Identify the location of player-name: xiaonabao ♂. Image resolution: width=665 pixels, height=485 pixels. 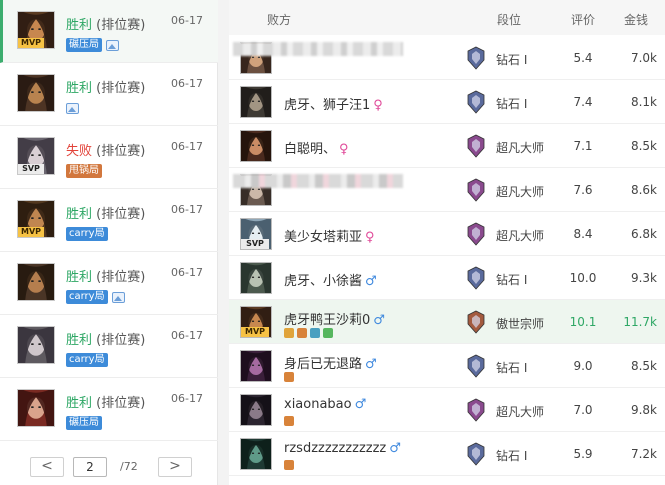
(325, 404).